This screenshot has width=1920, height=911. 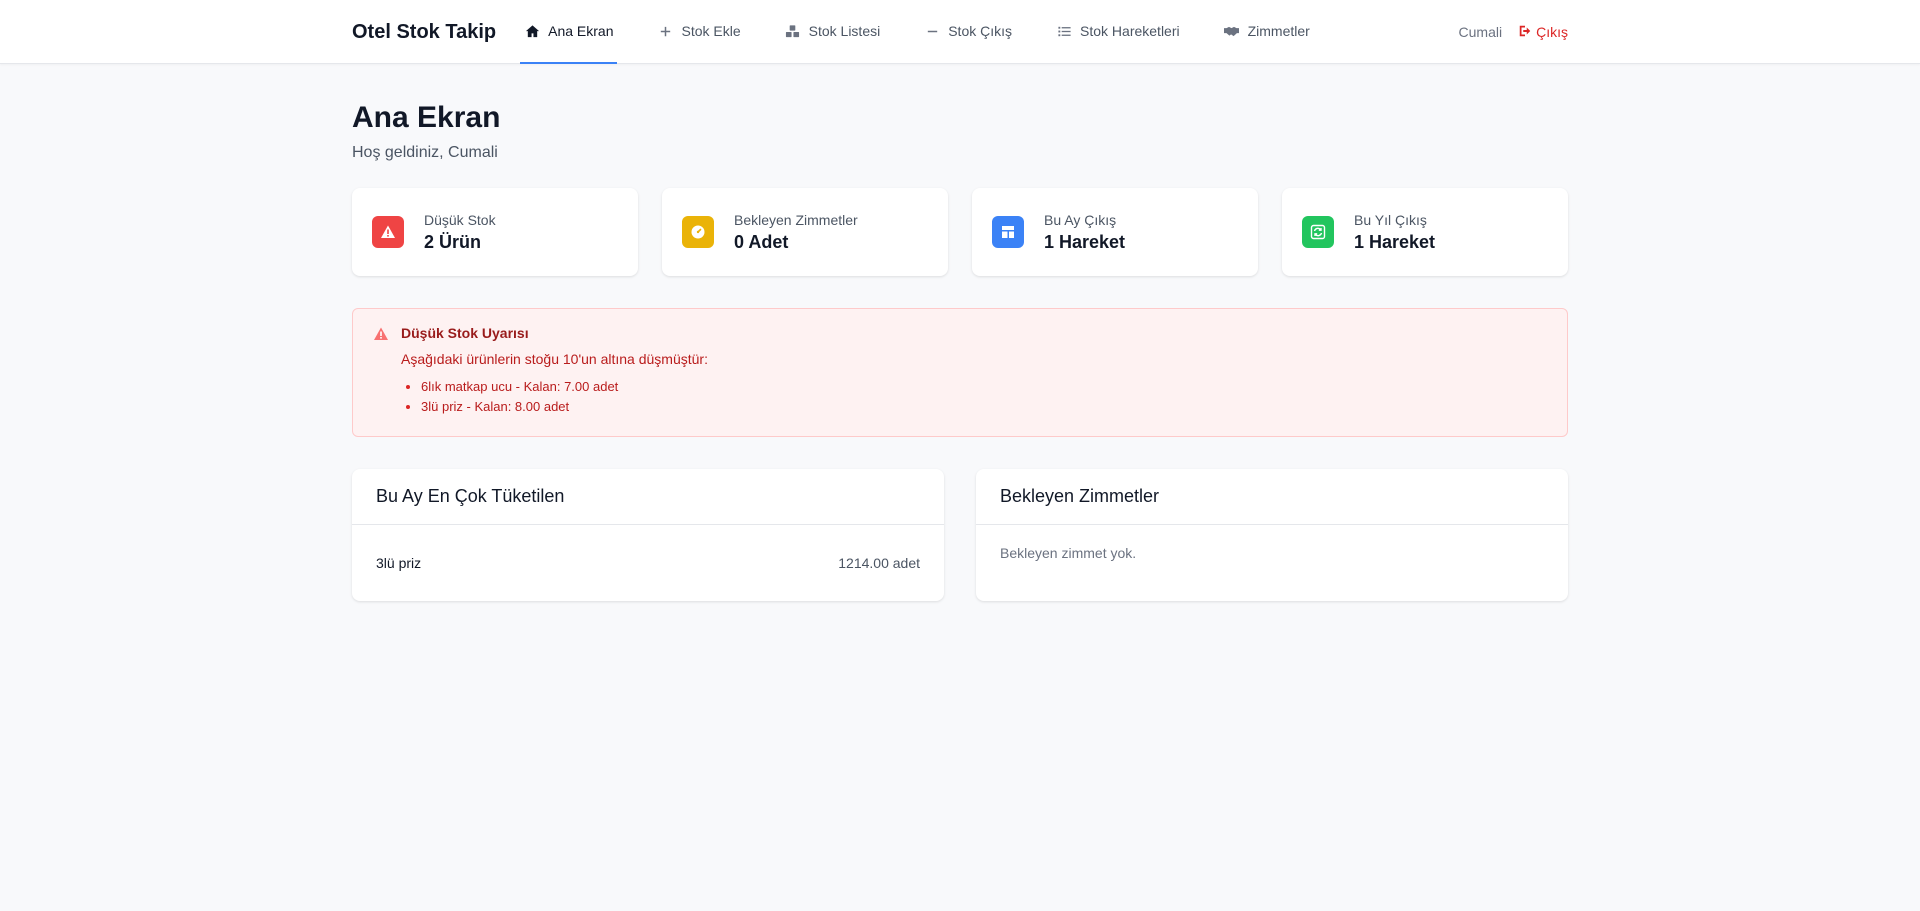 I want to click on nav-link-label: Stok Listesi, so click(x=844, y=31).